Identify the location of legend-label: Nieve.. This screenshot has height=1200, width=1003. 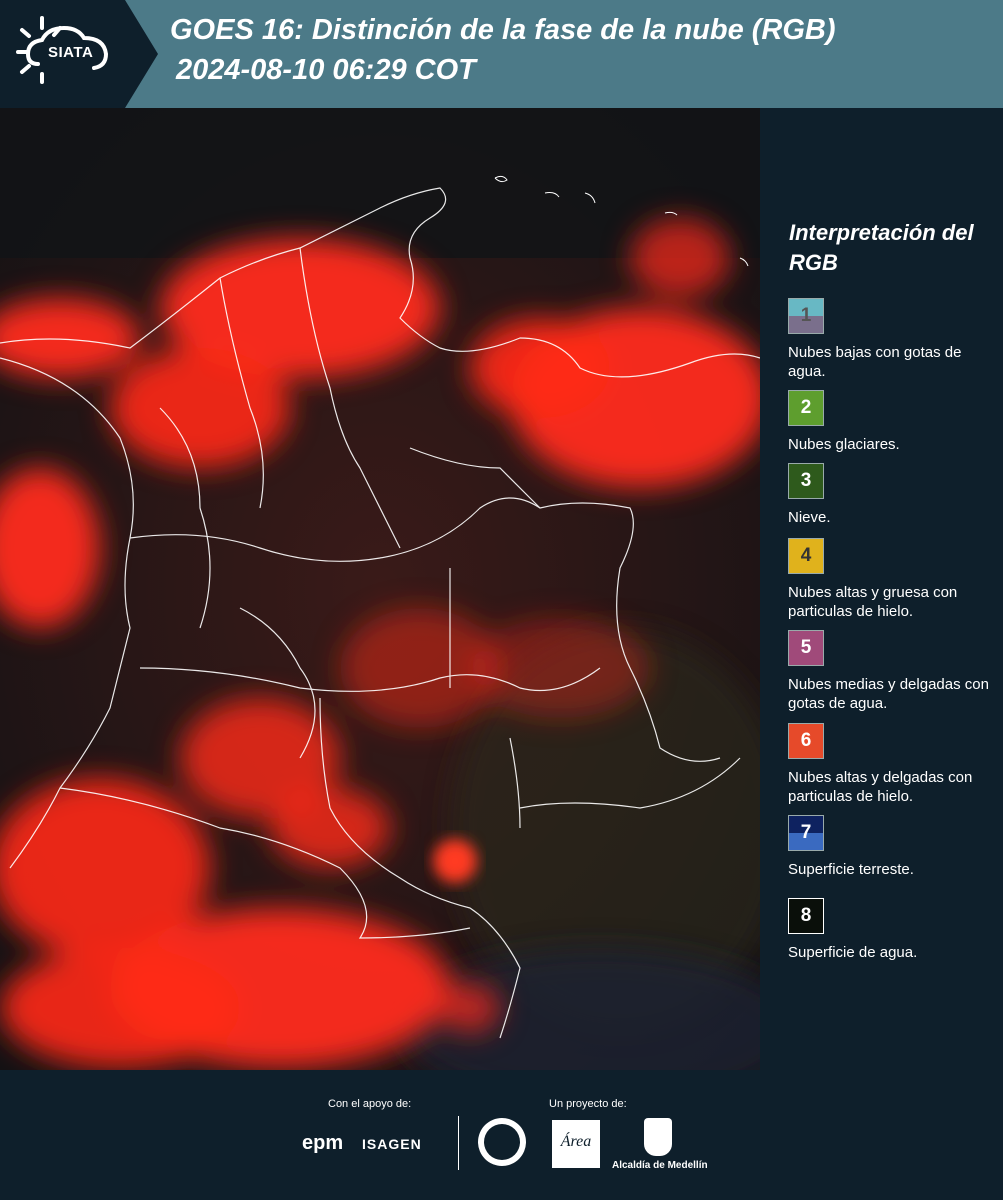
(809, 517).